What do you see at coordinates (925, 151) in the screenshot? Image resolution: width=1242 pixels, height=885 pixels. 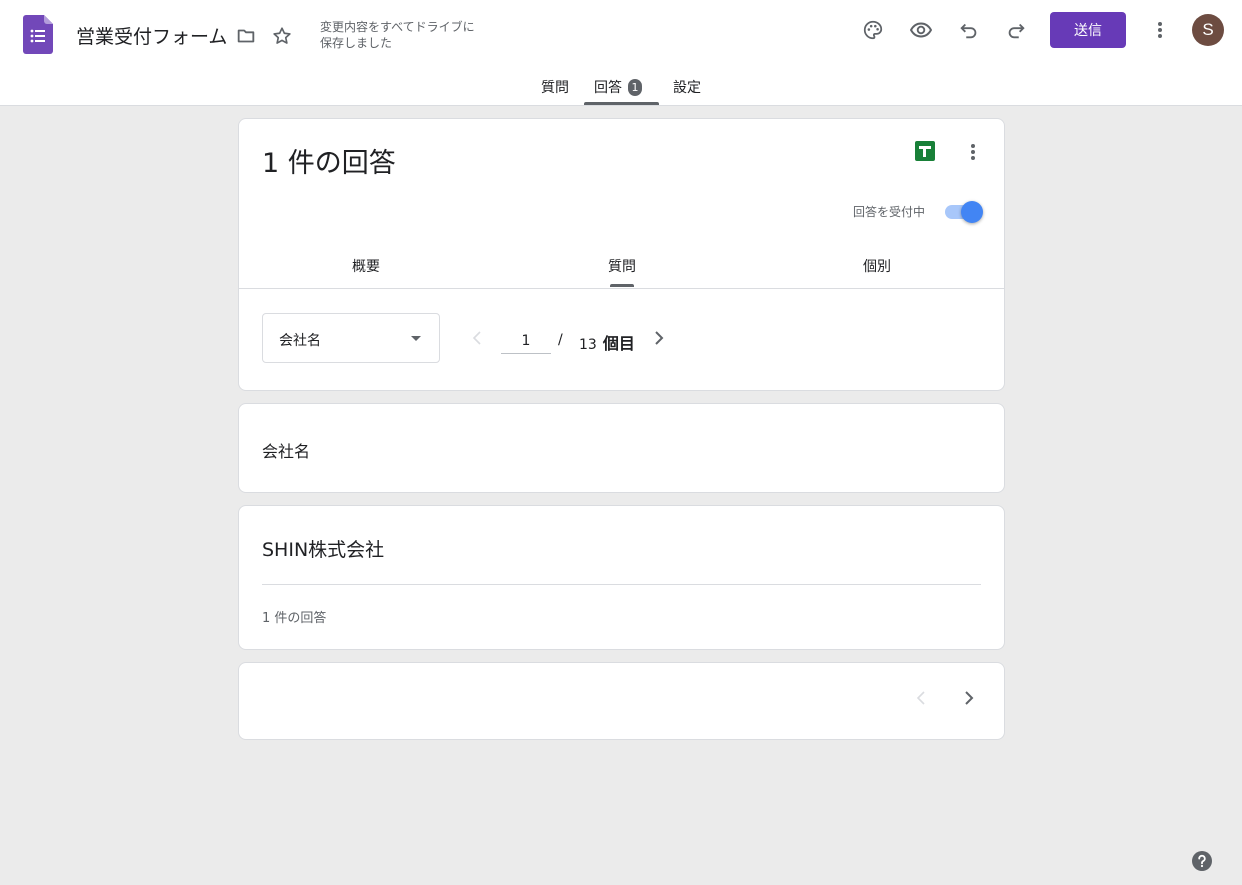 I see `sheets-link-icon` at bounding box center [925, 151].